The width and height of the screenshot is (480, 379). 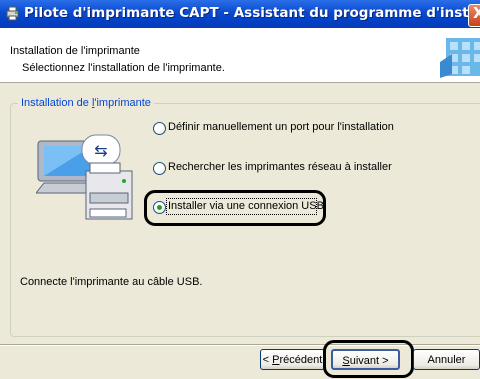 I want to click on cancel-button: Annuler, so click(x=446, y=359).